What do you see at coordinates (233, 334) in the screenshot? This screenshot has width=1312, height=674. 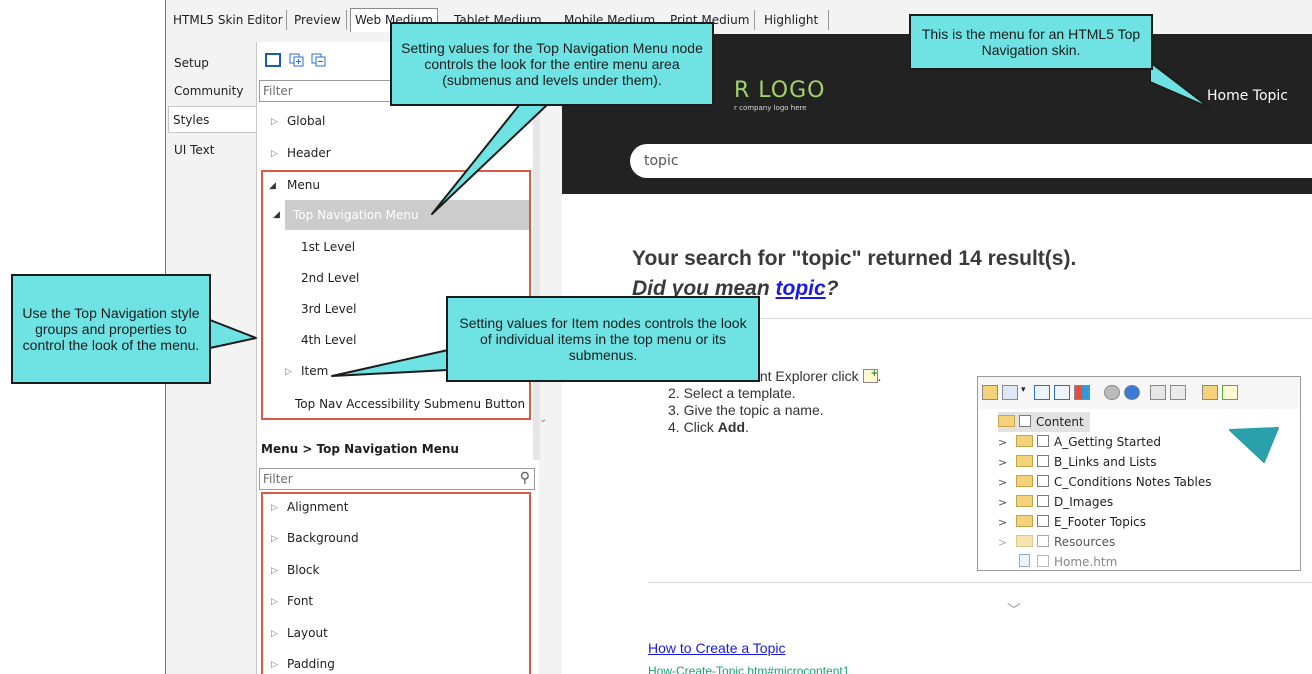 I see `pointer-style-groups` at bounding box center [233, 334].